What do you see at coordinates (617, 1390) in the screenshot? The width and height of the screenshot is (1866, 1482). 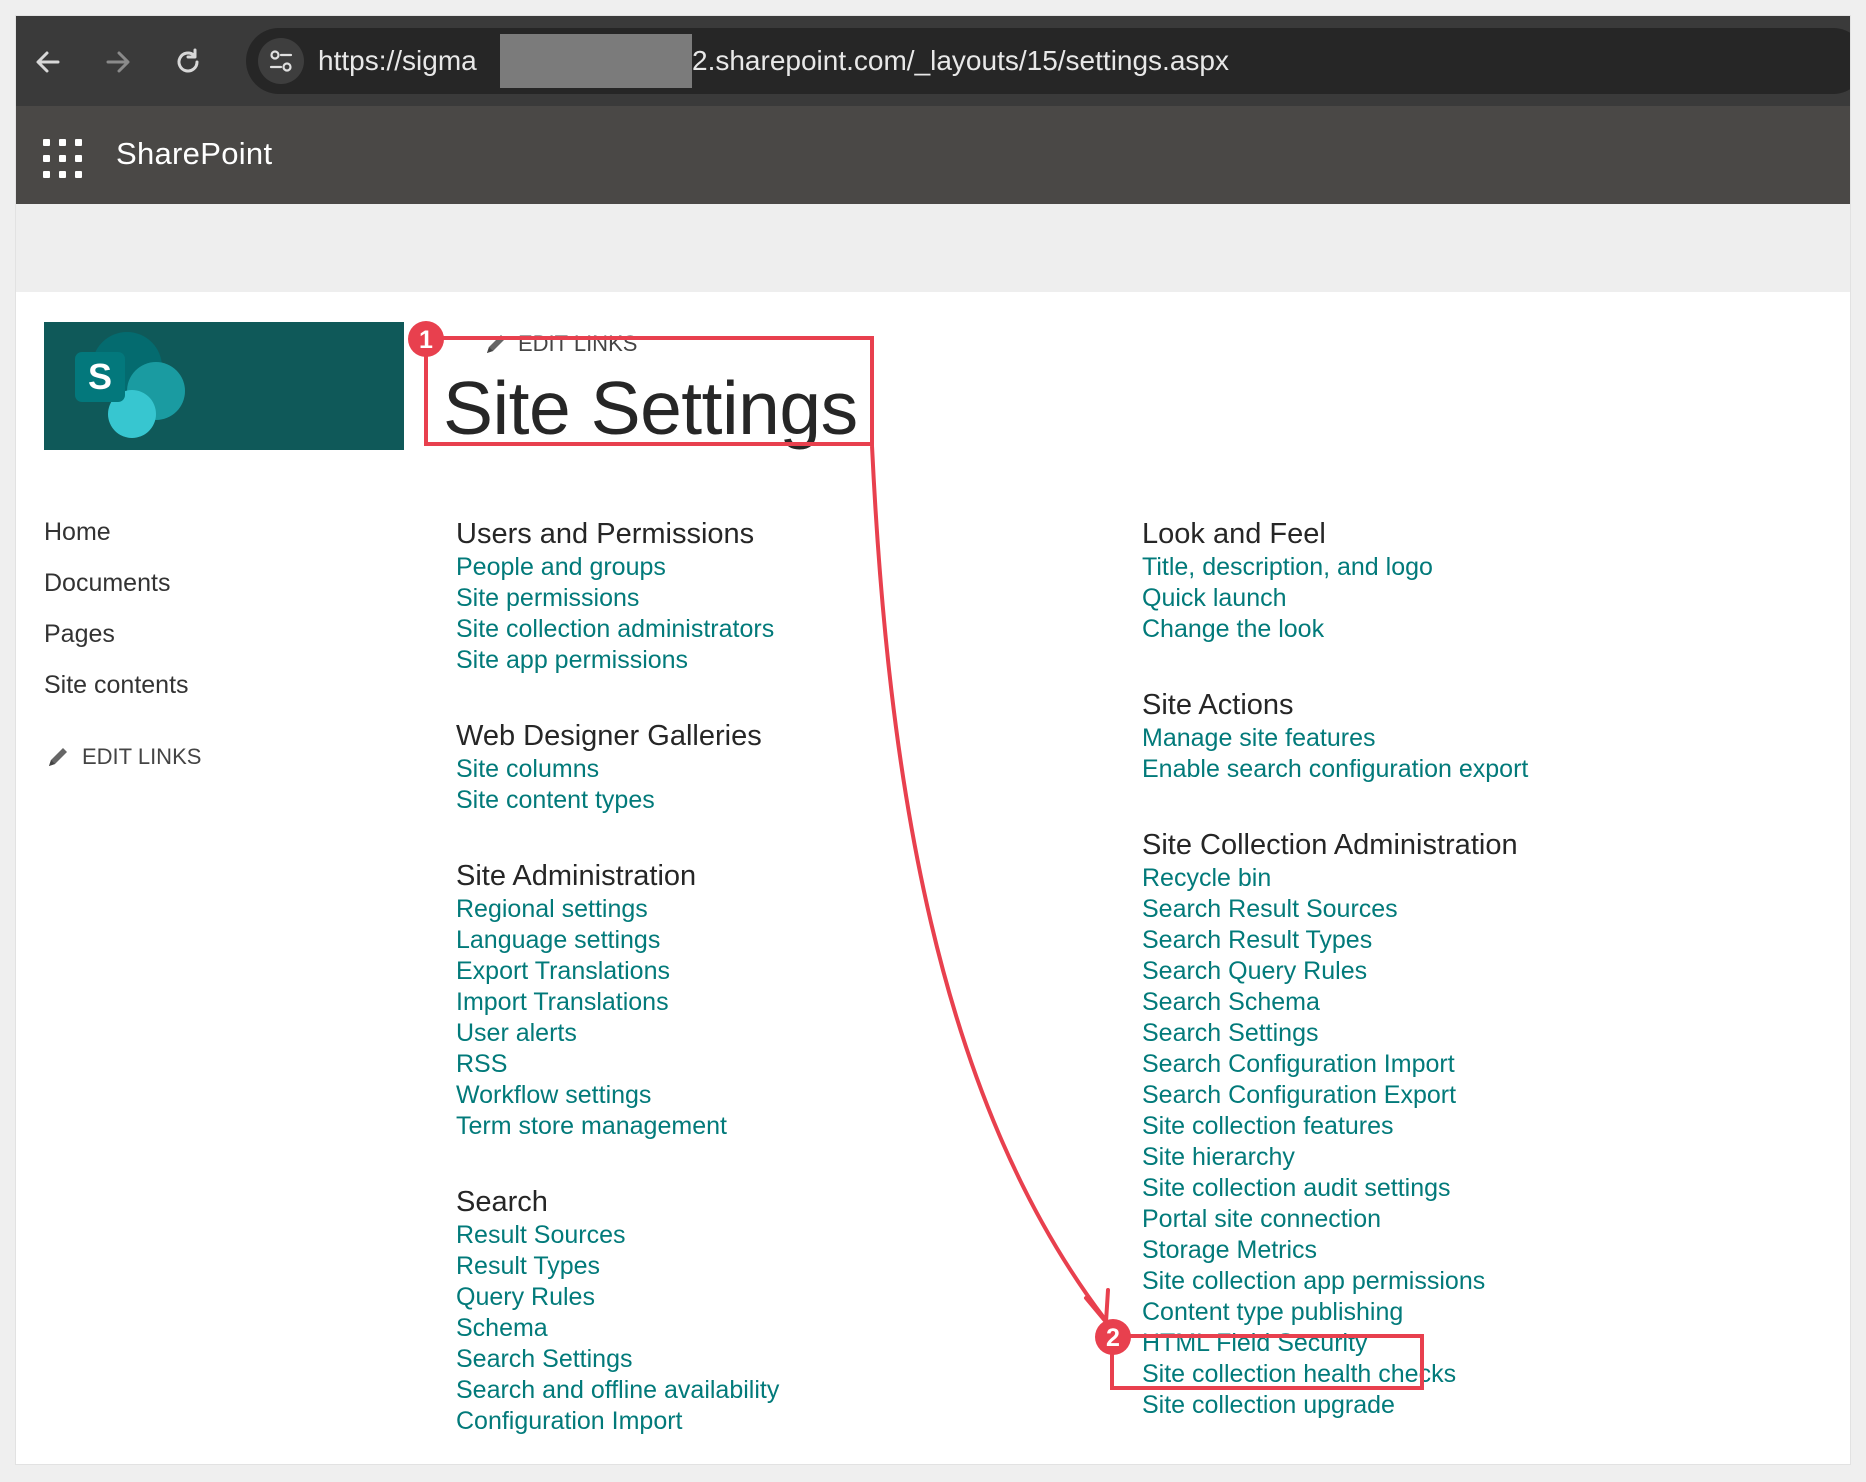 I see `link-search-offline-availability: Search and offline availability` at bounding box center [617, 1390].